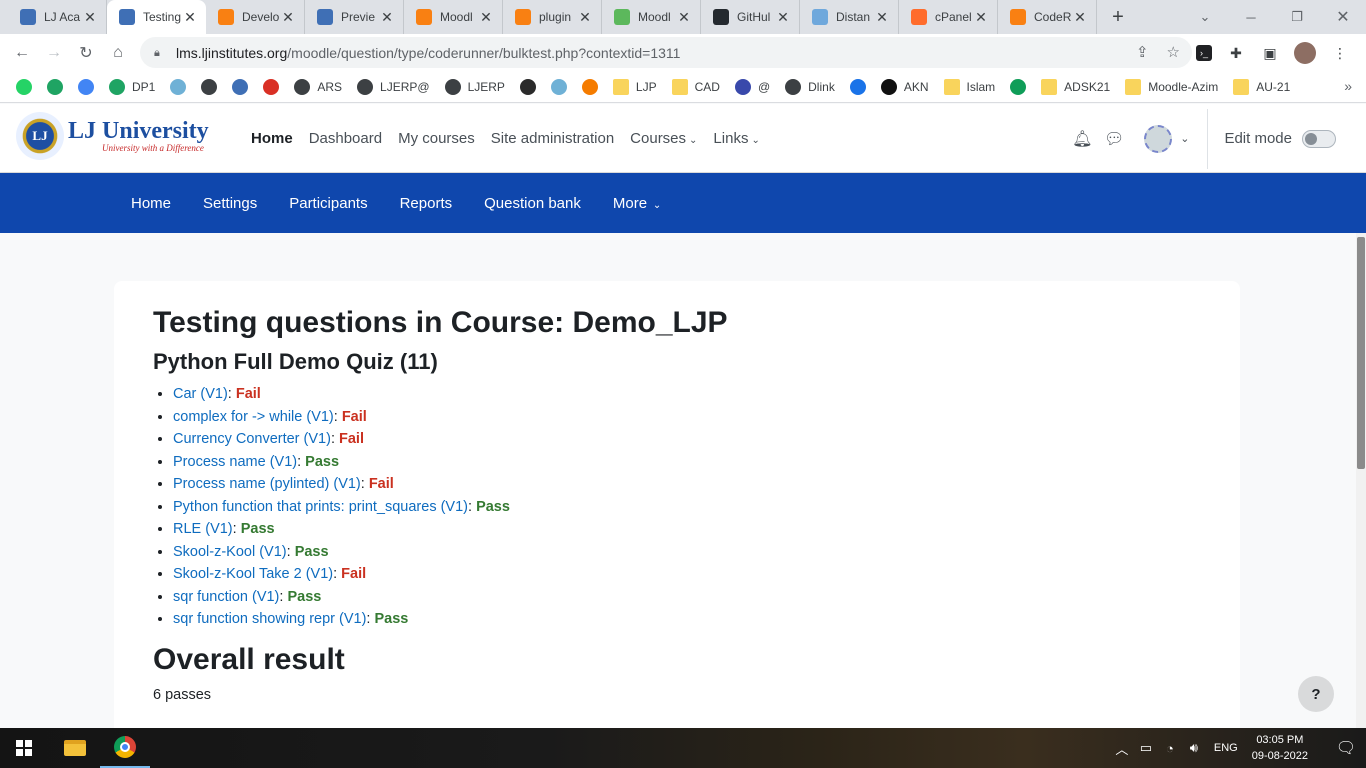 The height and width of the screenshot is (768, 1366). What do you see at coordinates (230, 552) in the screenshot?
I see `question-link: Skool-z-Kool (V1)` at bounding box center [230, 552].